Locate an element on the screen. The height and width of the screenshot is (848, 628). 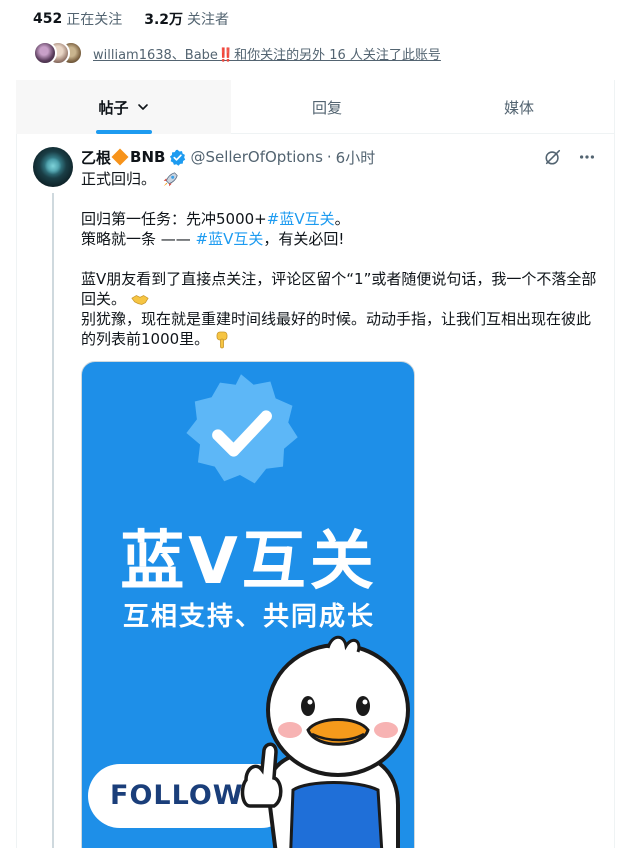
profile-tabs: 帖子 回复 媒体 is located at coordinates (315, 107).